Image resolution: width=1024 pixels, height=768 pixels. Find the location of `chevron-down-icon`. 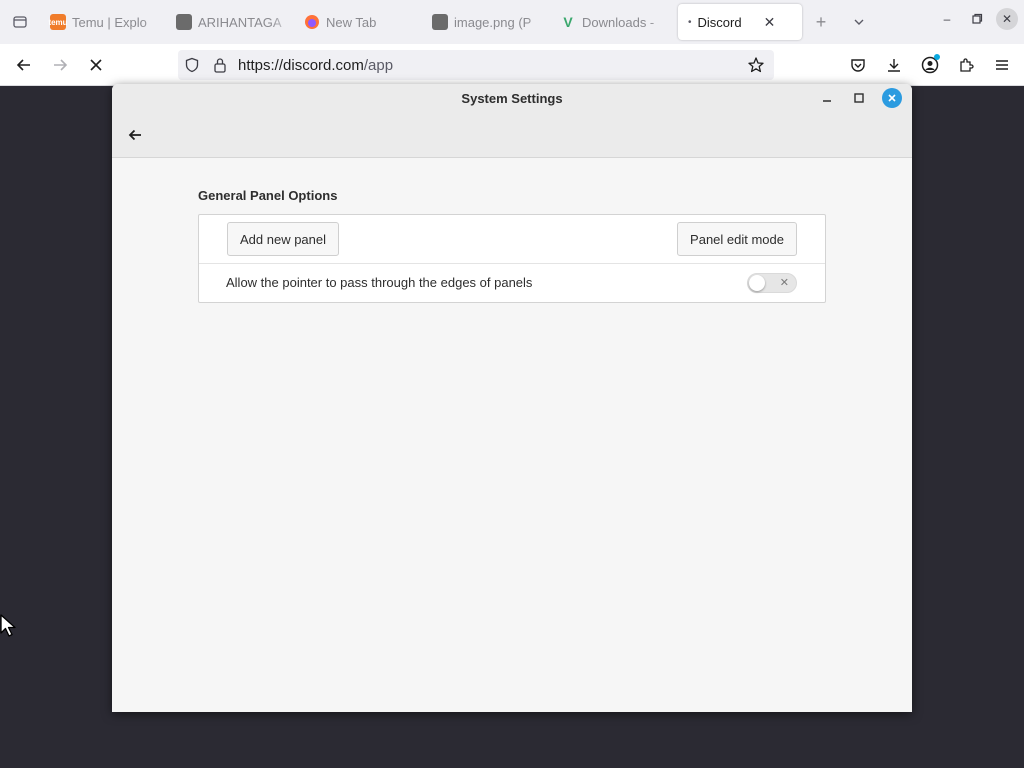

chevron-down-icon is located at coordinates (859, 22).